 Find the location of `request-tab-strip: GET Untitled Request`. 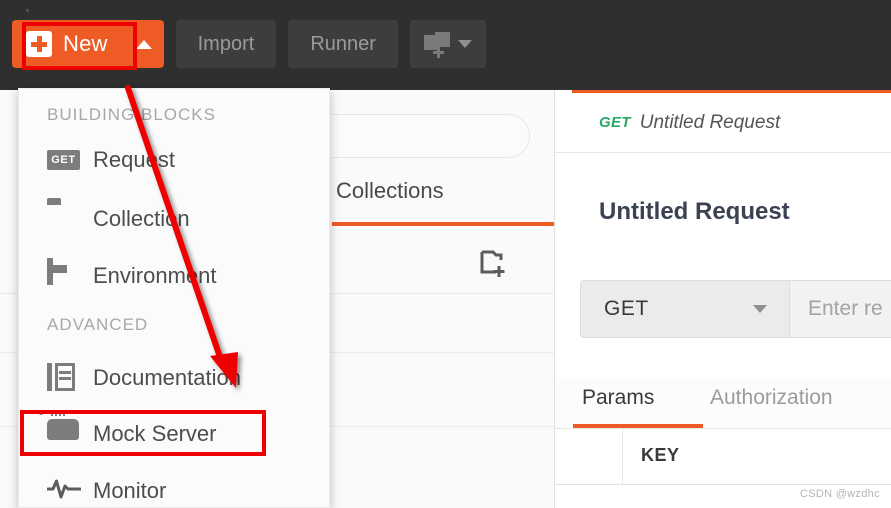

request-tab-strip: GET Untitled Request is located at coordinates (723, 121).